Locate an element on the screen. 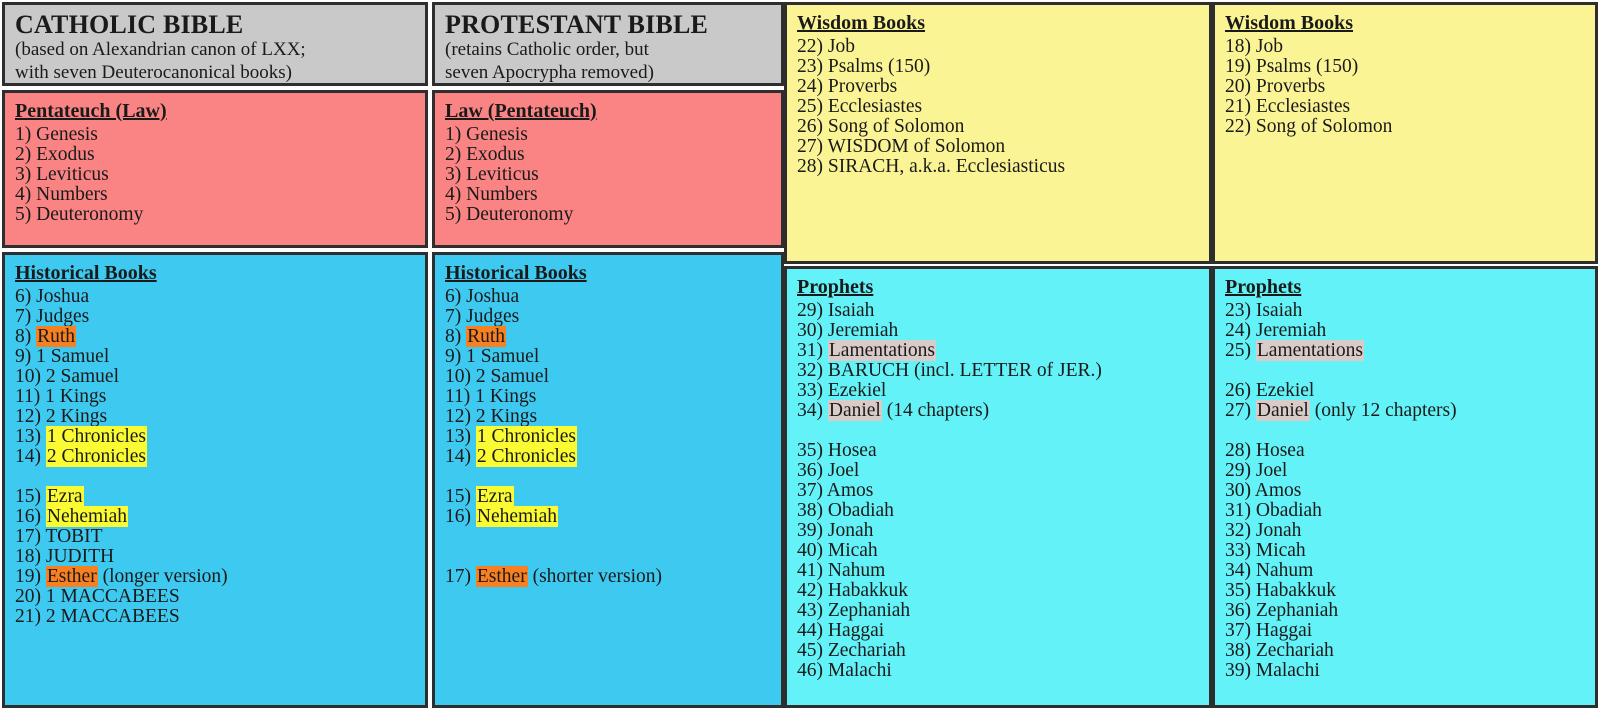 The width and height of the screenshot is (1600, 710). book-list-item: 5) Deuteronomy is located at coordinates (79, 214).